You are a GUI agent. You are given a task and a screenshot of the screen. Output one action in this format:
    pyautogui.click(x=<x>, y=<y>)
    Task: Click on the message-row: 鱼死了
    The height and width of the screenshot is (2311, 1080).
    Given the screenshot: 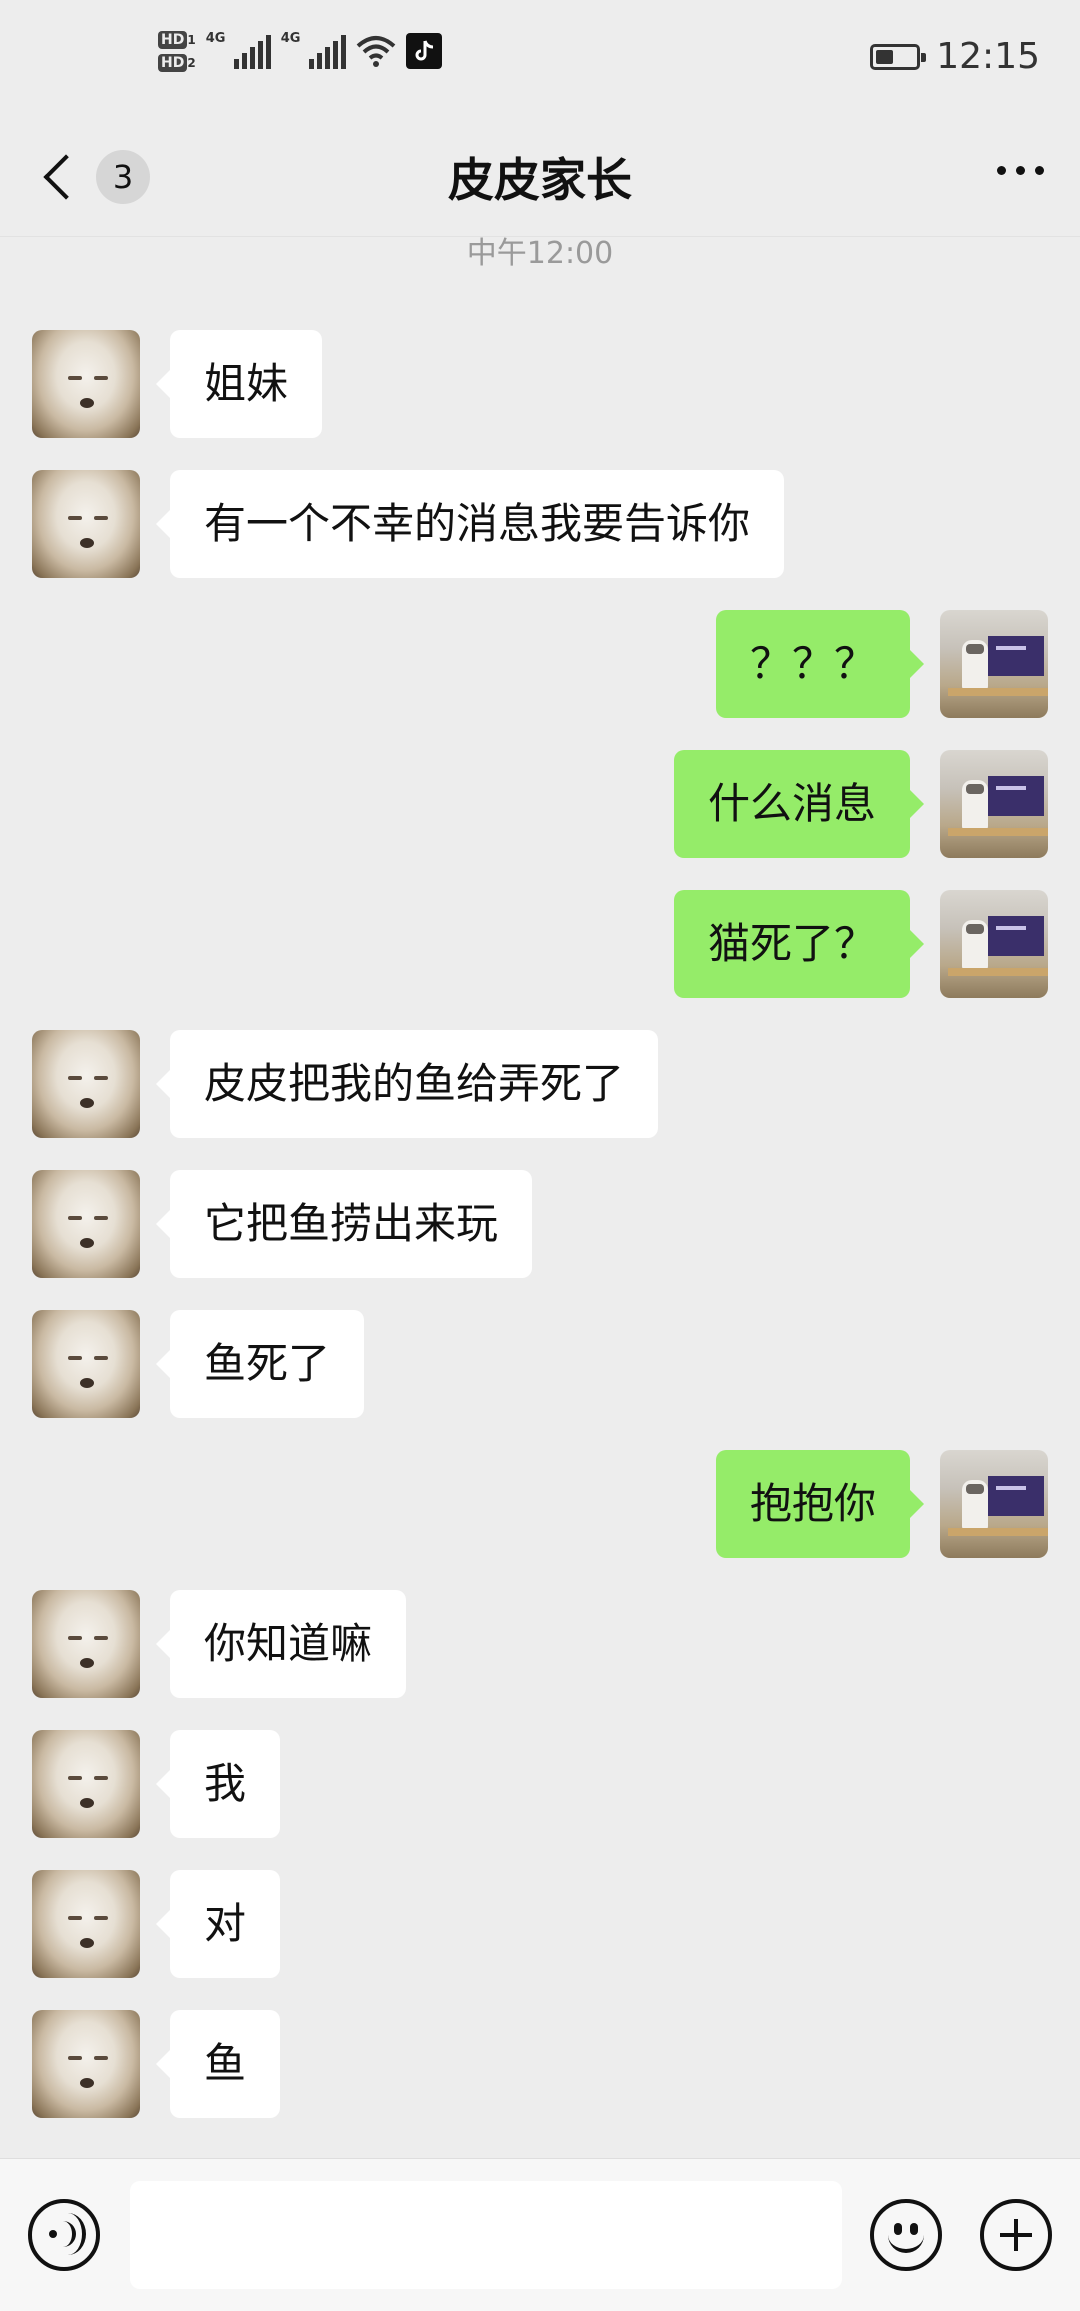 What is the action you would take?
    pyautogui.click(x=540, y=1364)
    